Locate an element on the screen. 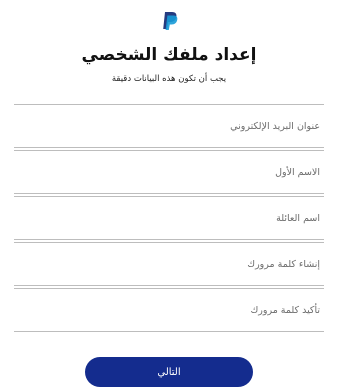 This screenshot has height=389, width=338. page-subtitle: يجب أن تكون هذه البيانات دقيقة is located at coordinates (169, 79).